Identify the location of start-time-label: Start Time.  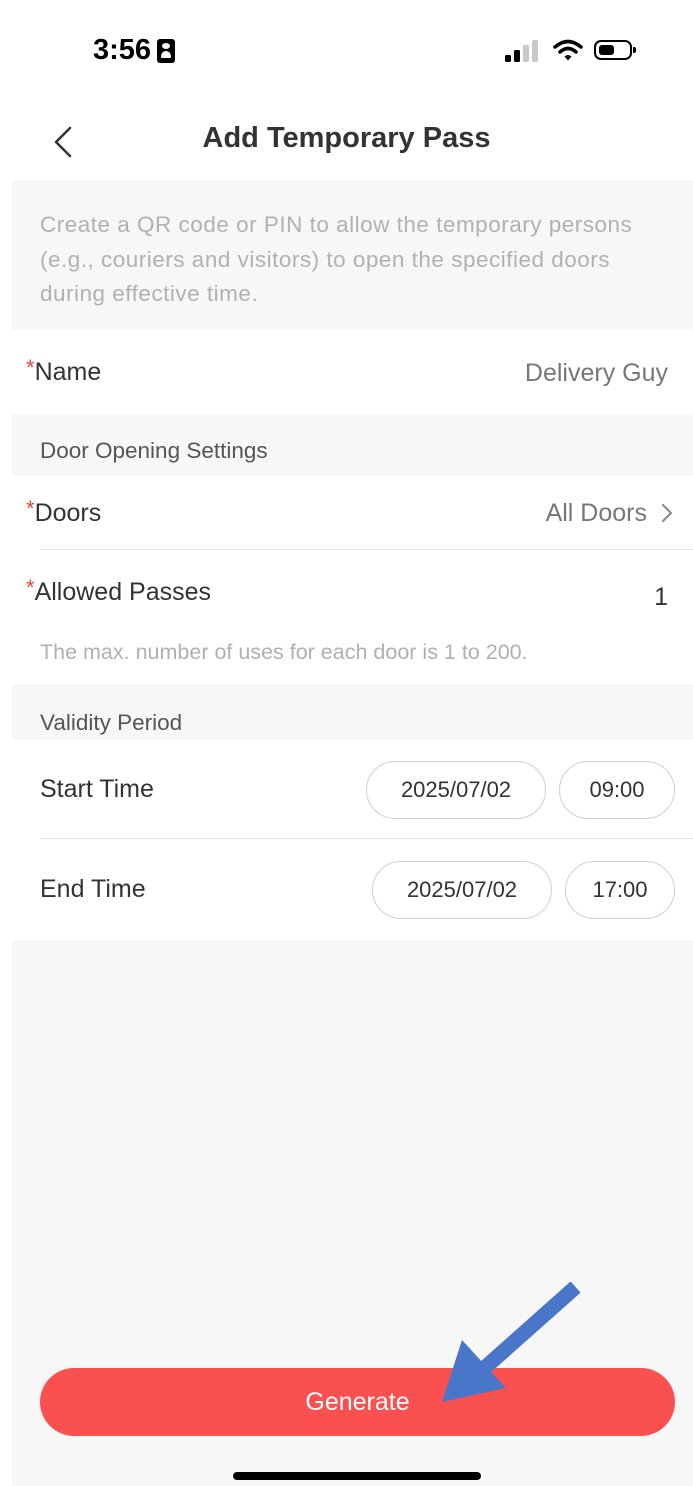
(97, 789).